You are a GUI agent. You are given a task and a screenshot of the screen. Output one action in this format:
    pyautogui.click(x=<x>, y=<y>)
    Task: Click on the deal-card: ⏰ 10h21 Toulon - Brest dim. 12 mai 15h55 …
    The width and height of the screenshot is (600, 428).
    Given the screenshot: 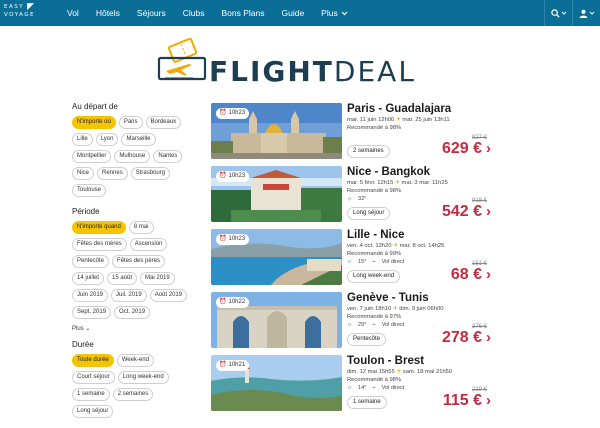 What is the action you would take?
    pyautogui.click(x=351, y=383)
    